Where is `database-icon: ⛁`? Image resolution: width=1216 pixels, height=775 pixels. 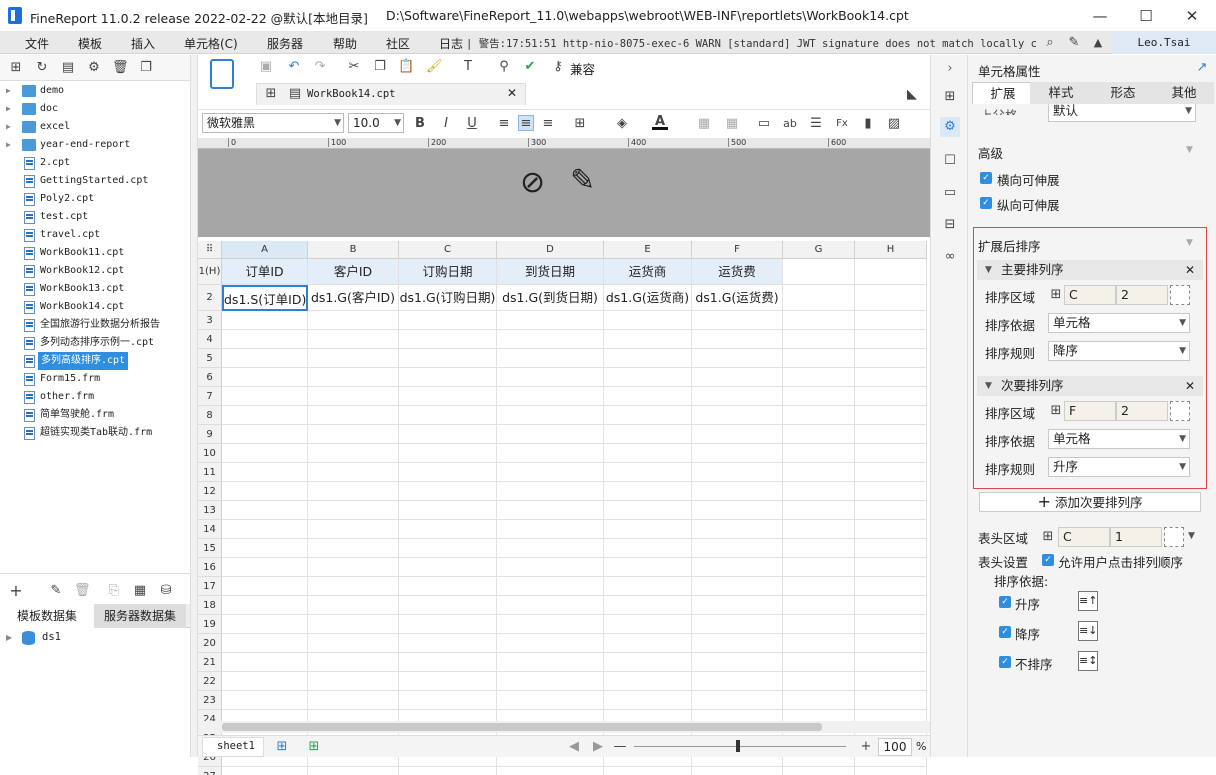 database-icon: ⛁ is located at coordinates (166, 591).